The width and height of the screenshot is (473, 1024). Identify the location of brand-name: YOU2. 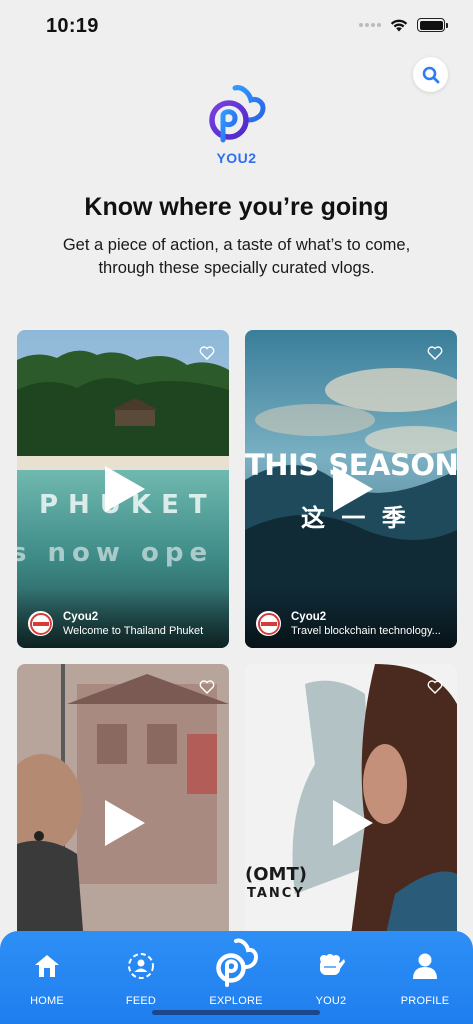
(236, 158).